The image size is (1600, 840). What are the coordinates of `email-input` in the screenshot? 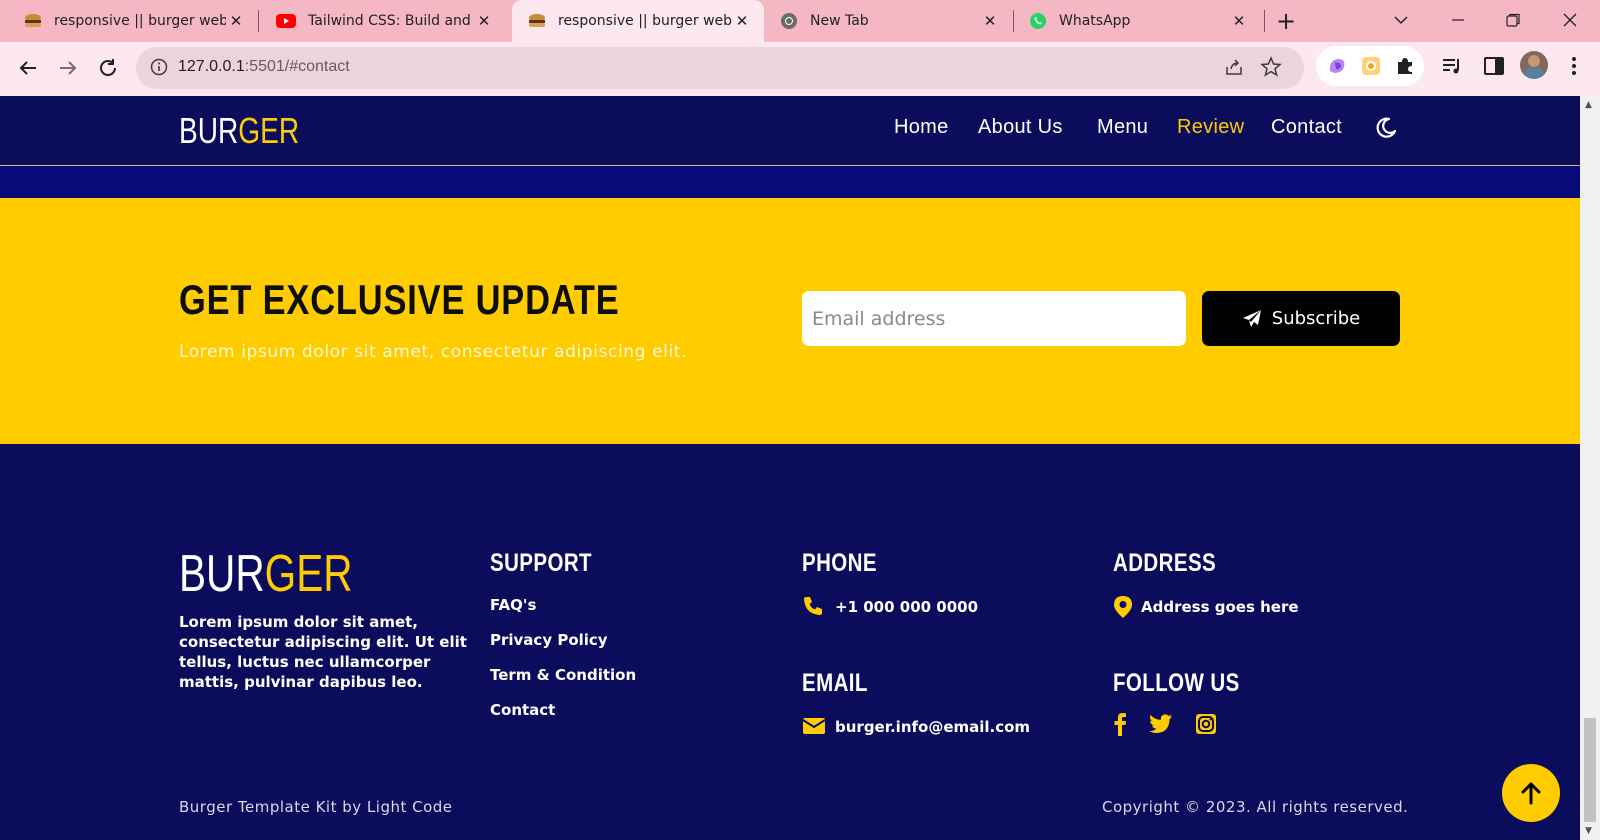 It's located at (994, 318).